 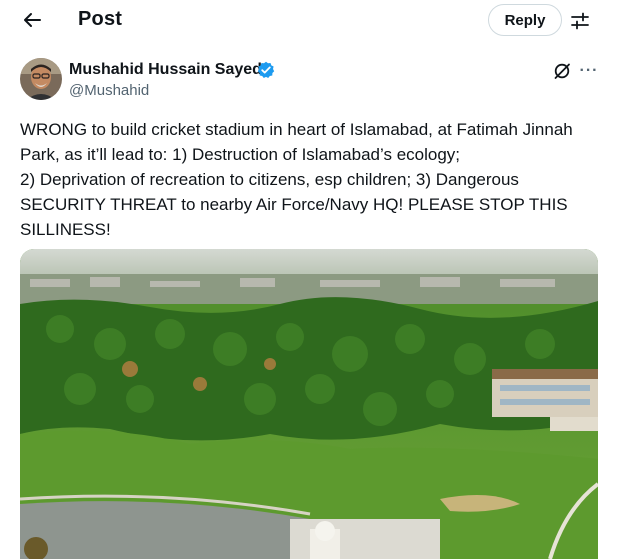 What do you see at coordinates (525, 20) in the screenshot?
I see `reply-button: Reply` at bounding box center [525, 20].